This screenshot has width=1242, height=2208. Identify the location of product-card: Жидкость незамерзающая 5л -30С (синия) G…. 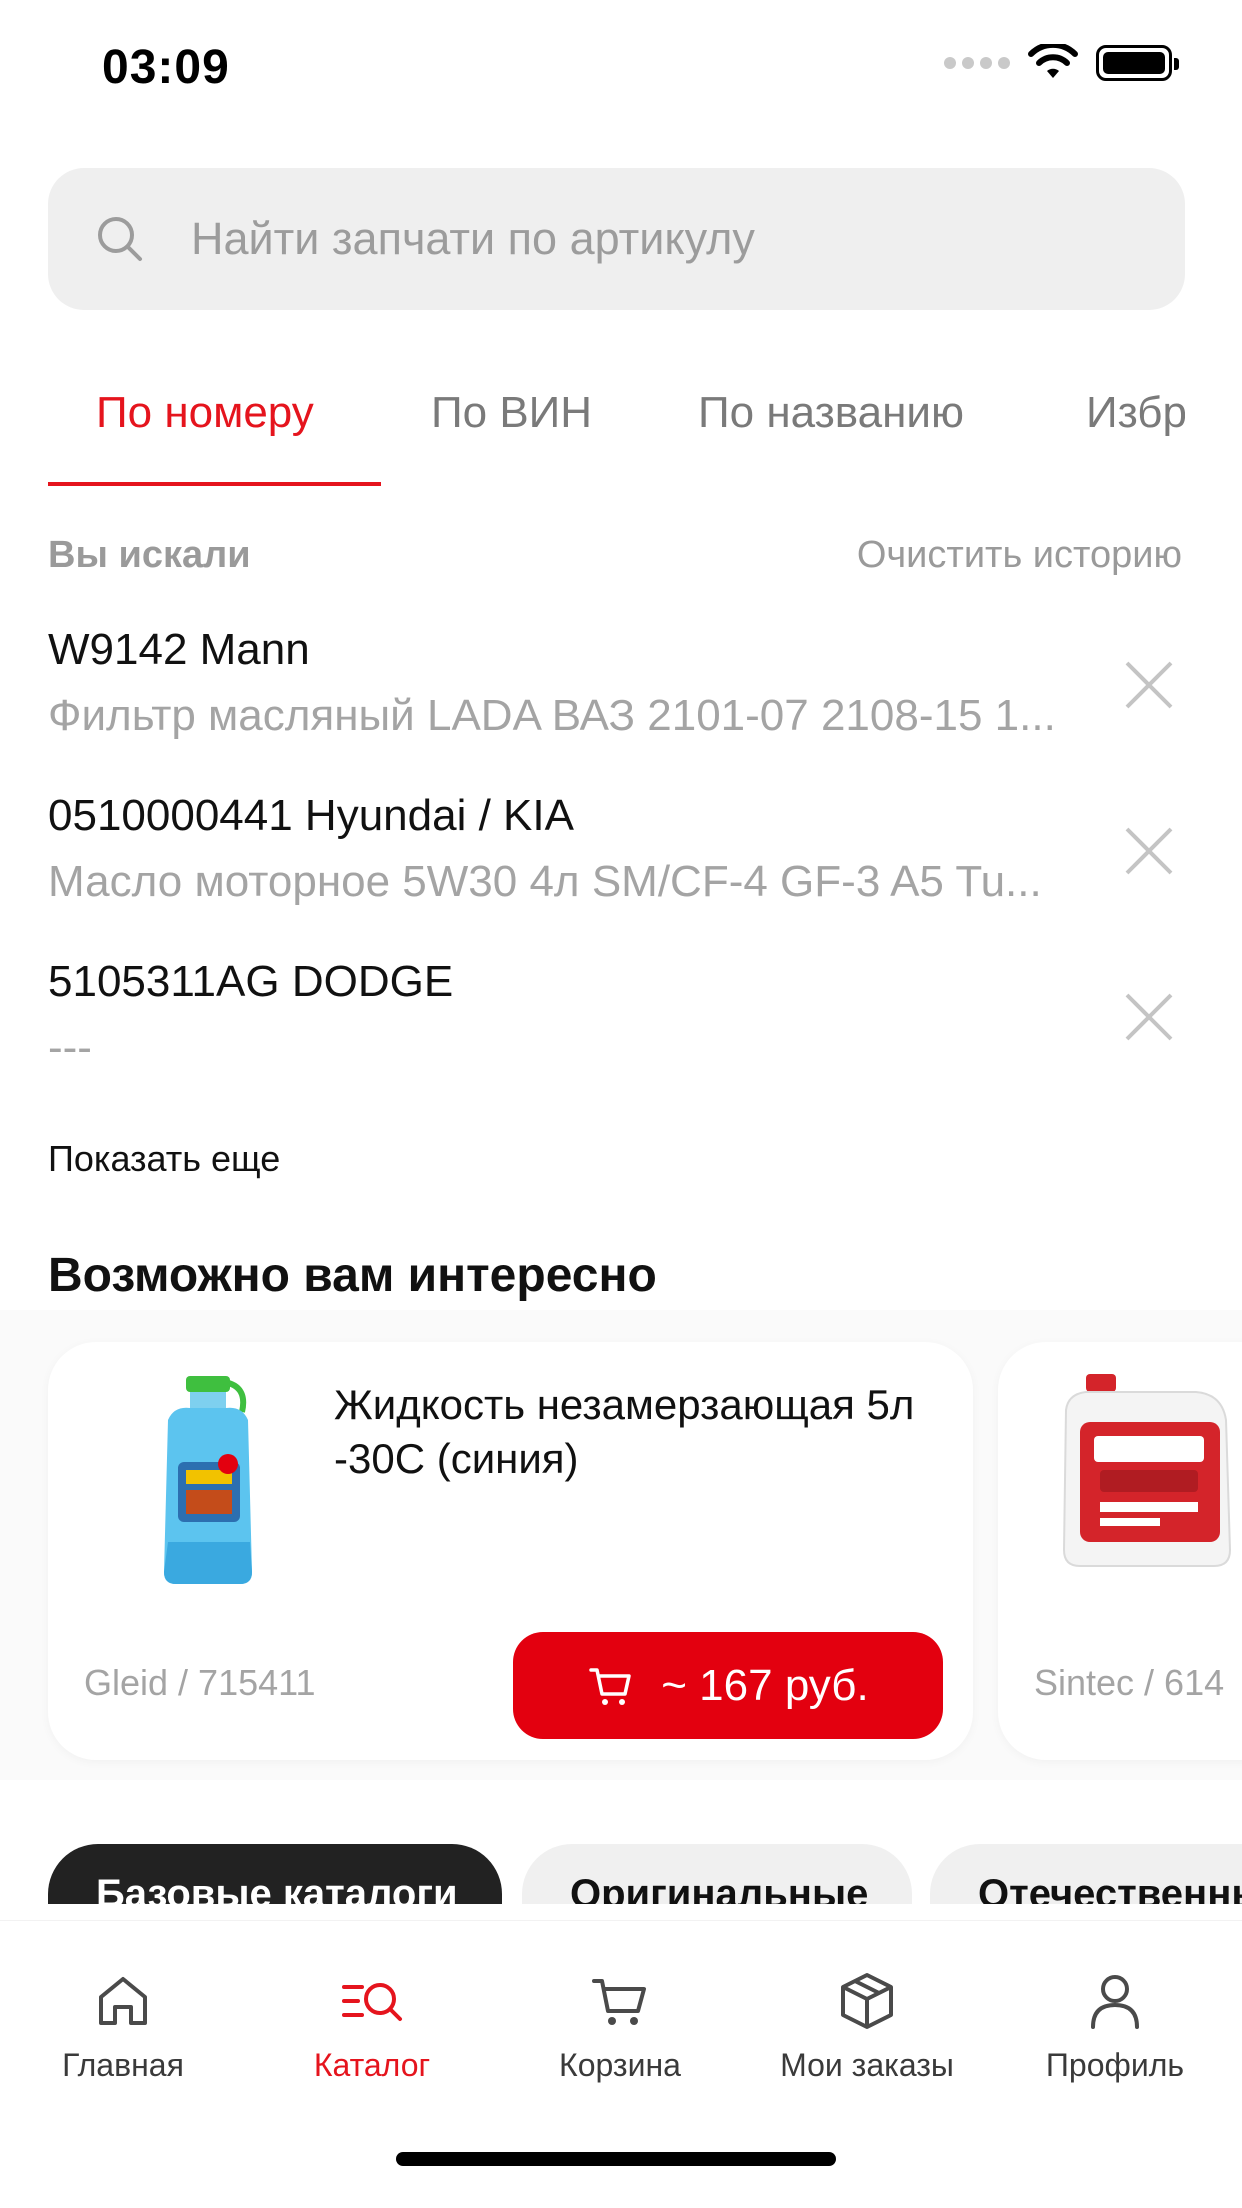
(510, 1551).